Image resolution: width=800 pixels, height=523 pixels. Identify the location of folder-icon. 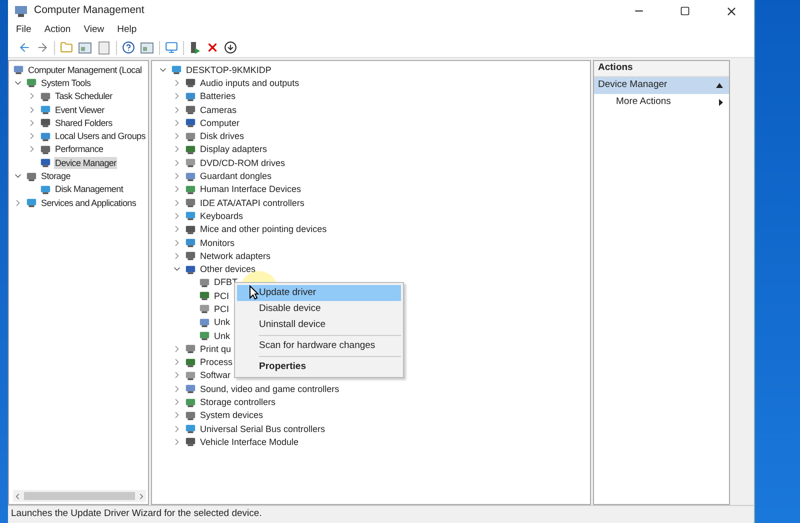
(66, 47).